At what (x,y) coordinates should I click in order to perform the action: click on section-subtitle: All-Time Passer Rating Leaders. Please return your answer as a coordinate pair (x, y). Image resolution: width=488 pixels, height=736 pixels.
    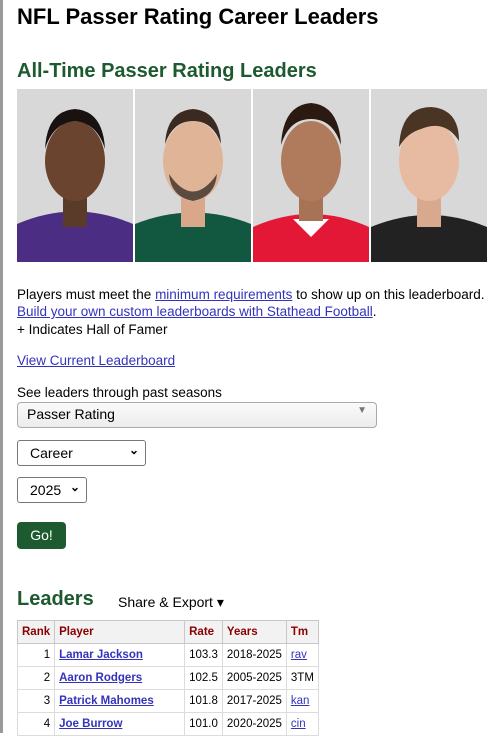
    Looking at the image, I should click on (167, 71).